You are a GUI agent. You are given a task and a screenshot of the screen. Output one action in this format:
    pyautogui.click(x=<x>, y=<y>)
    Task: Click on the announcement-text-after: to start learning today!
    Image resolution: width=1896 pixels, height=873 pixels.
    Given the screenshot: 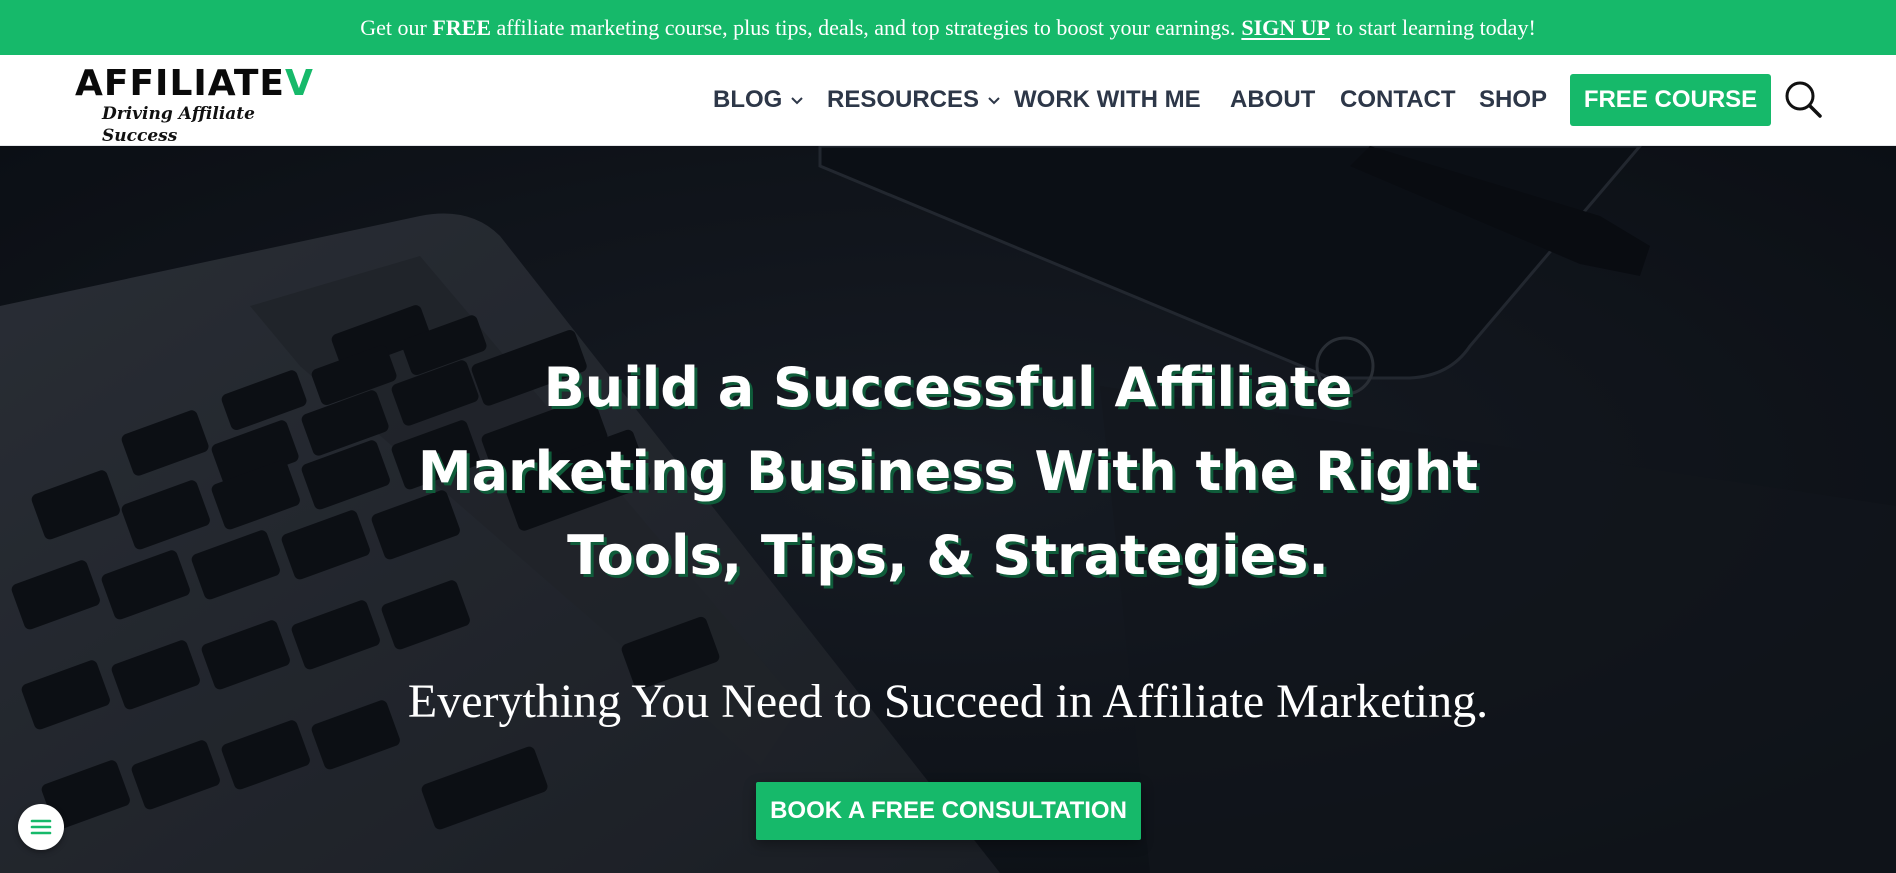 What is the action you would take?
    pyautogui.click(x=1436, y=27)
    